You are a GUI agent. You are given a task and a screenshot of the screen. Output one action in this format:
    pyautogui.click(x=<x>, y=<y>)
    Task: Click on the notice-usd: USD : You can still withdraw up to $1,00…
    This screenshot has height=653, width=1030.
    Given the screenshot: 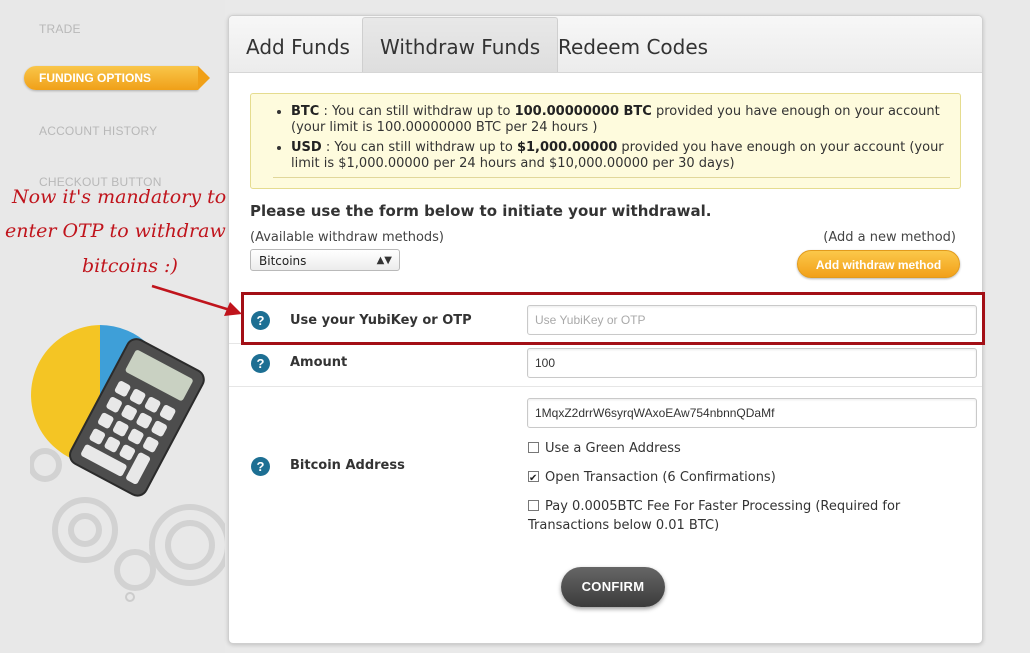 What is the action you would take?
    pyautogui.click(x=625, y=156)
    